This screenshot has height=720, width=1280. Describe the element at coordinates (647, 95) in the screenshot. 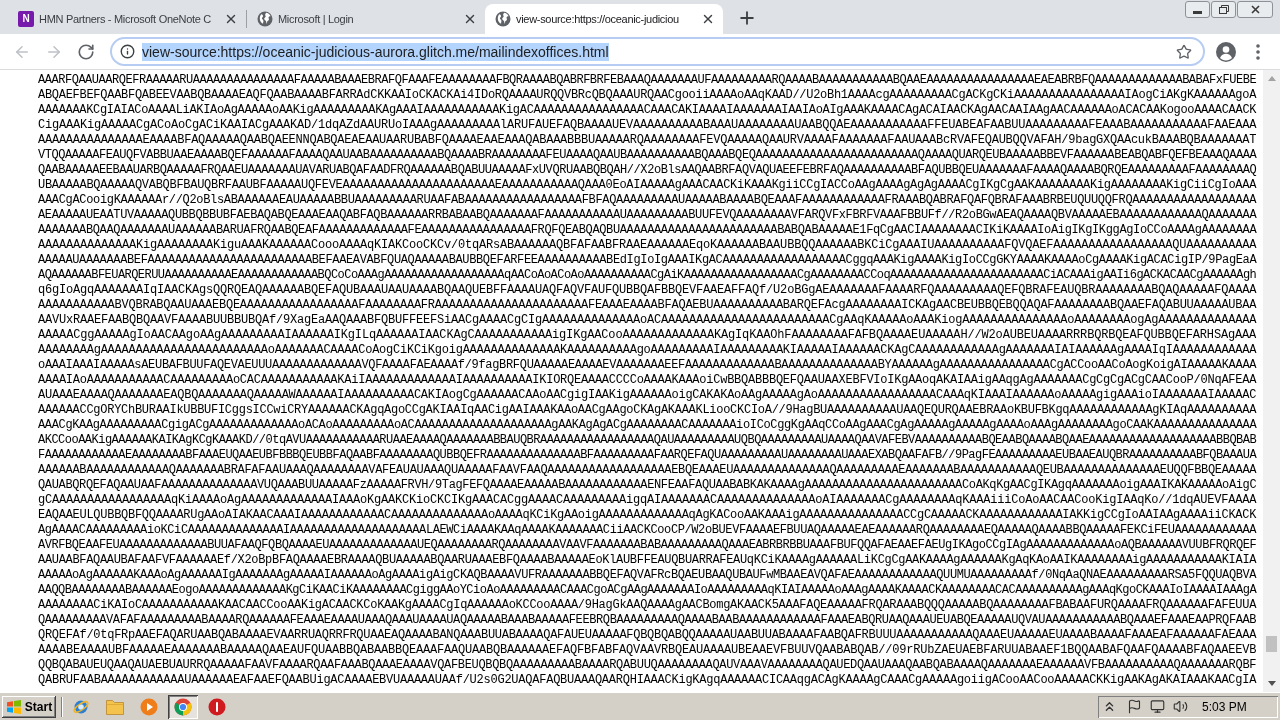

I see `source-line: ABQAEFBEFQAABFQABEEVAABQBAAAAEAQFQAABAAAABFARRAdCKKAAIoCKACKAi4IDoRQAAAAURQQVBRcQBQAAAURQAACgooiiAAAAoAAqKAAD//U2oBh1AAAAcgAAAAAAAAACgACKgCKiAAAAAAAAAAAAAAAAIAogCiAKgKAAAAAAgoA` at that location.